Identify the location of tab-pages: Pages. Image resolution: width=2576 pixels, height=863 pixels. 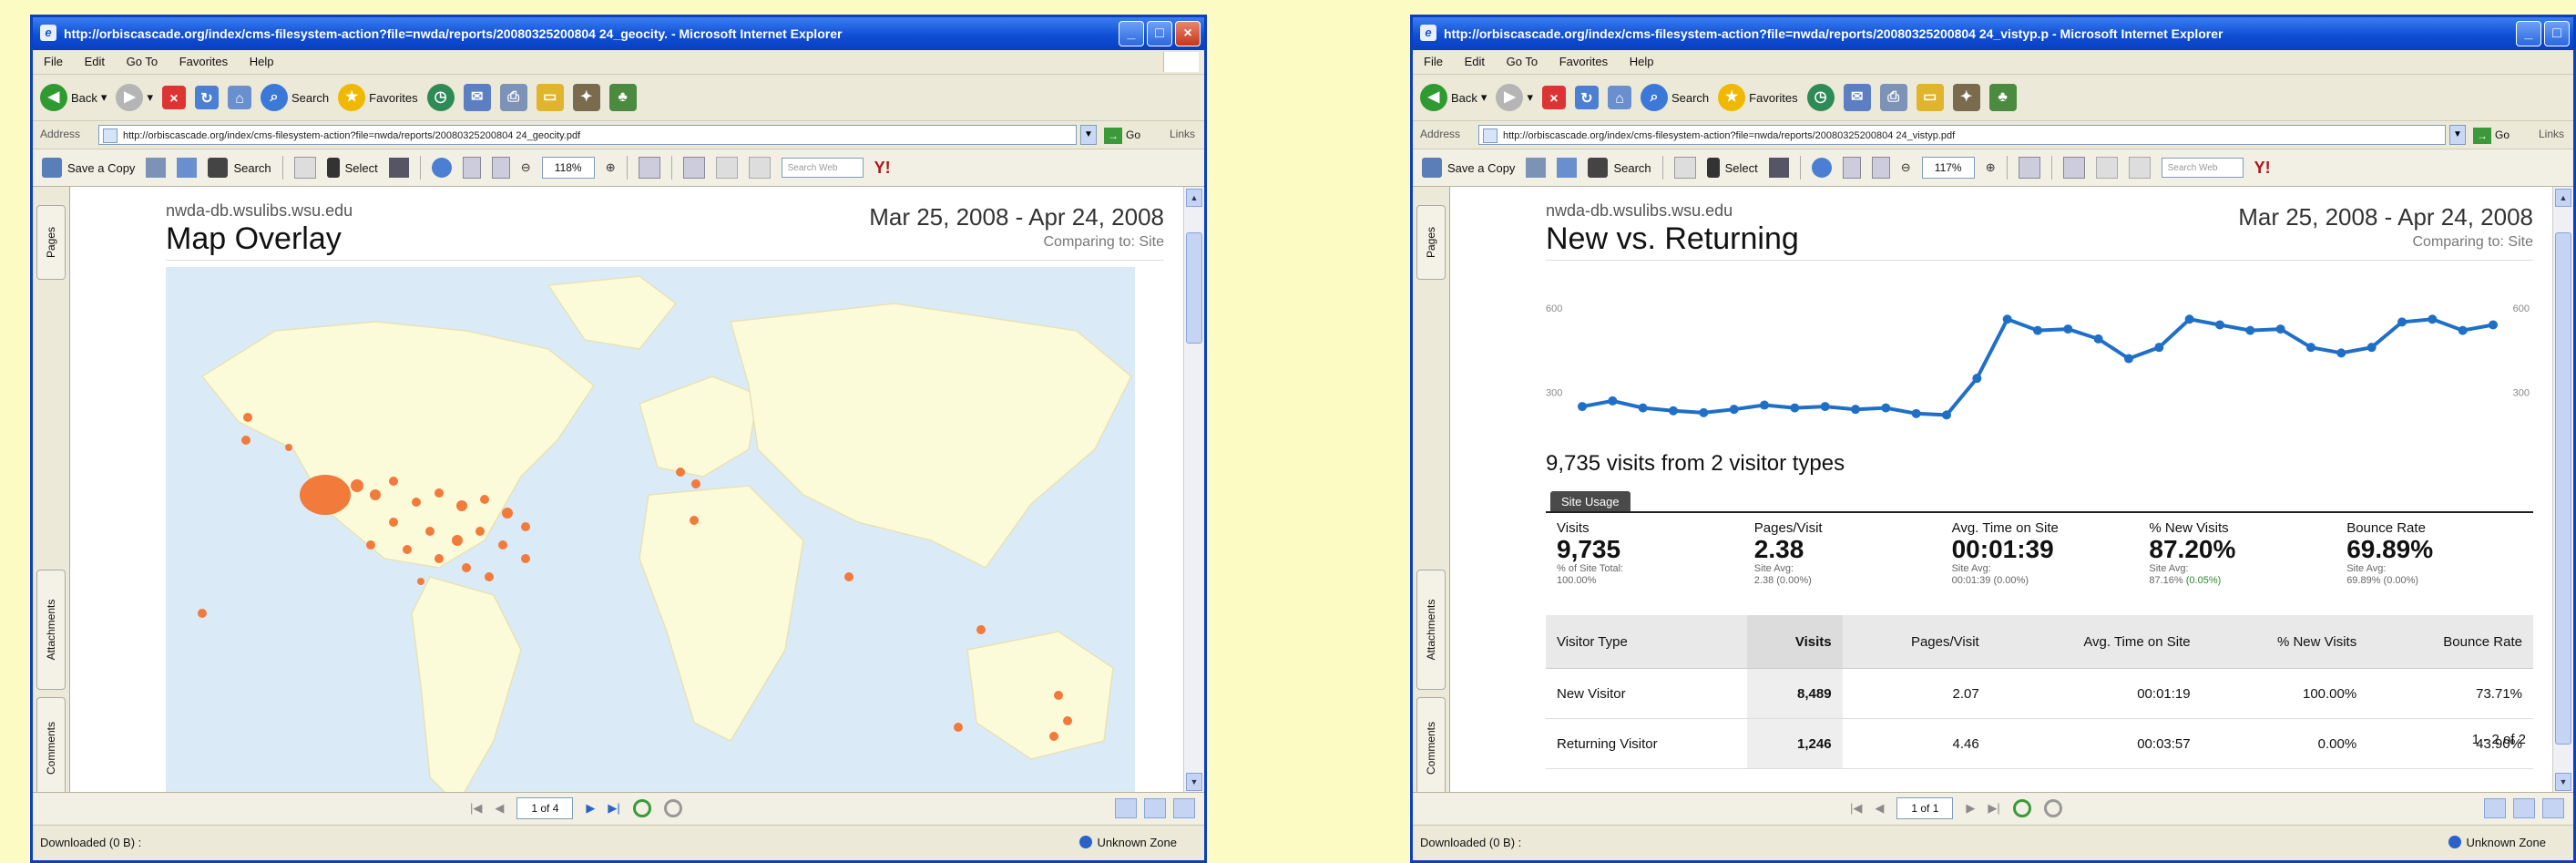
(1431, 242).